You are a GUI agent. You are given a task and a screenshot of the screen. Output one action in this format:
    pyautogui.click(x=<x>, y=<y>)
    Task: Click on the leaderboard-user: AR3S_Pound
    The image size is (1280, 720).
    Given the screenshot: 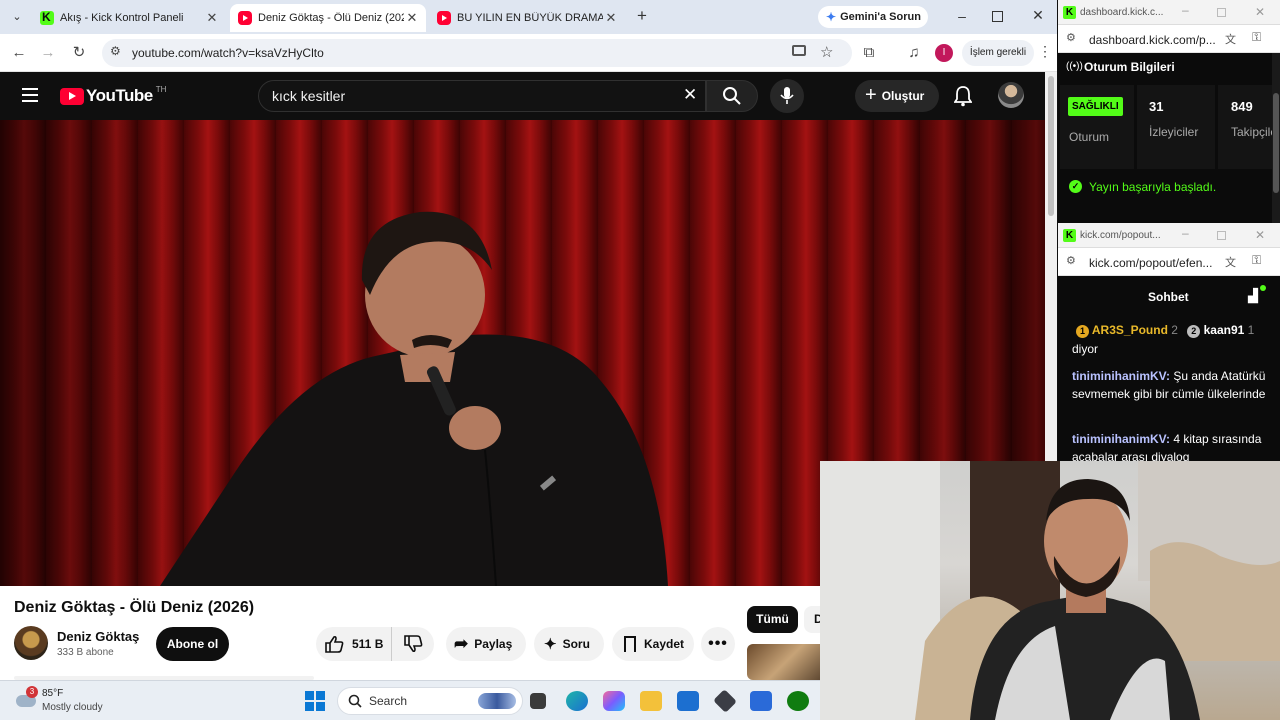 What is the action you would take?
    pyautogui.click(x=1130, y=330)
    